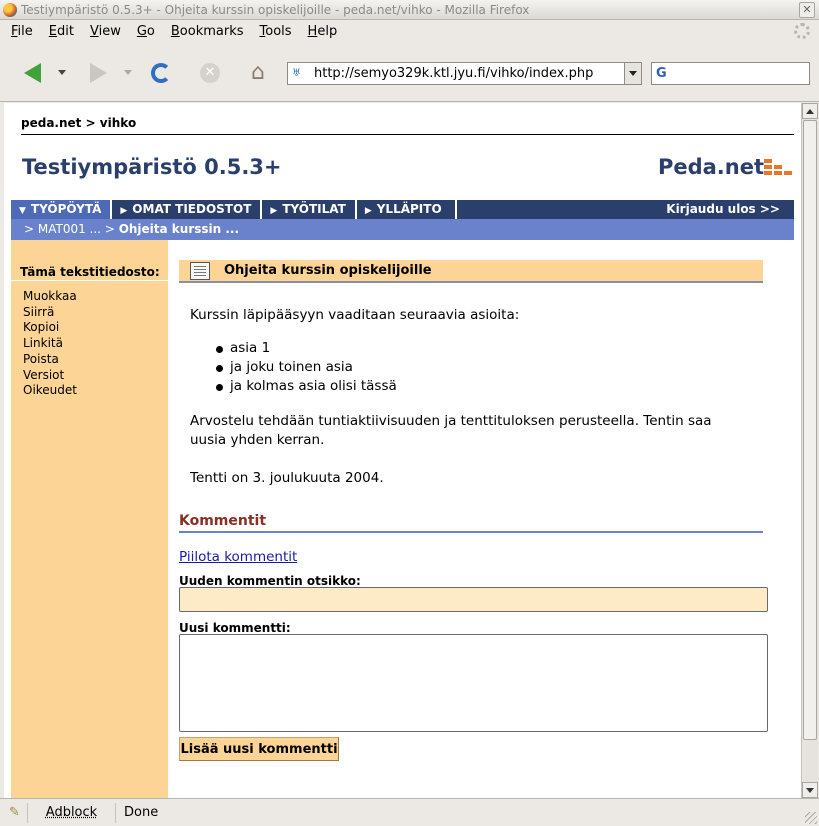 Image resolution: width=819 pixels, height=826 pixels. I want to click on add-comment-button: Lisää uusi kommentti, so click(259, 749).